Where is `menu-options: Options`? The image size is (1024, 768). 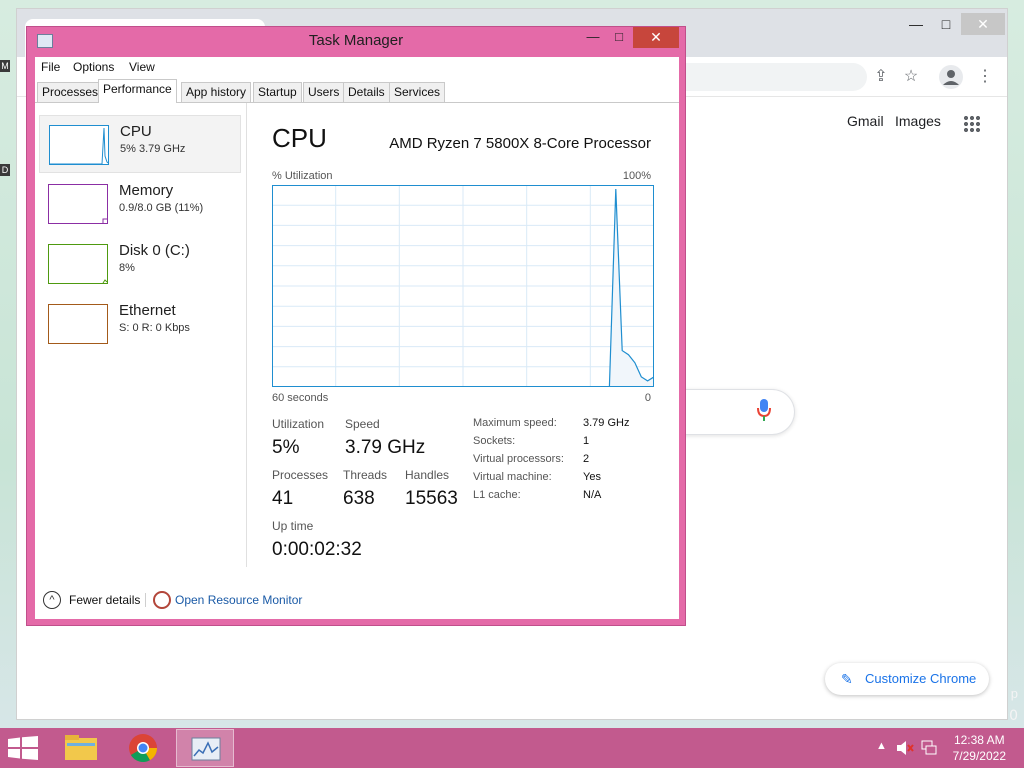 menu-options: Options is located at coordinates (93, 67).